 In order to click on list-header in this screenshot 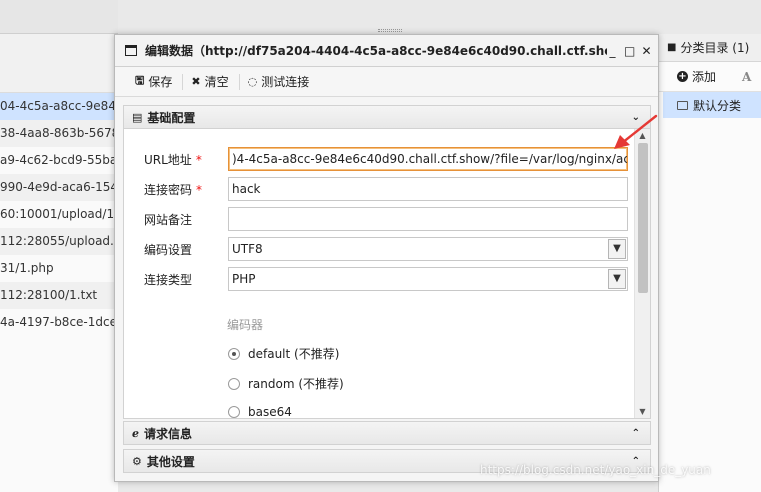, I will do `click(59, 63)`.